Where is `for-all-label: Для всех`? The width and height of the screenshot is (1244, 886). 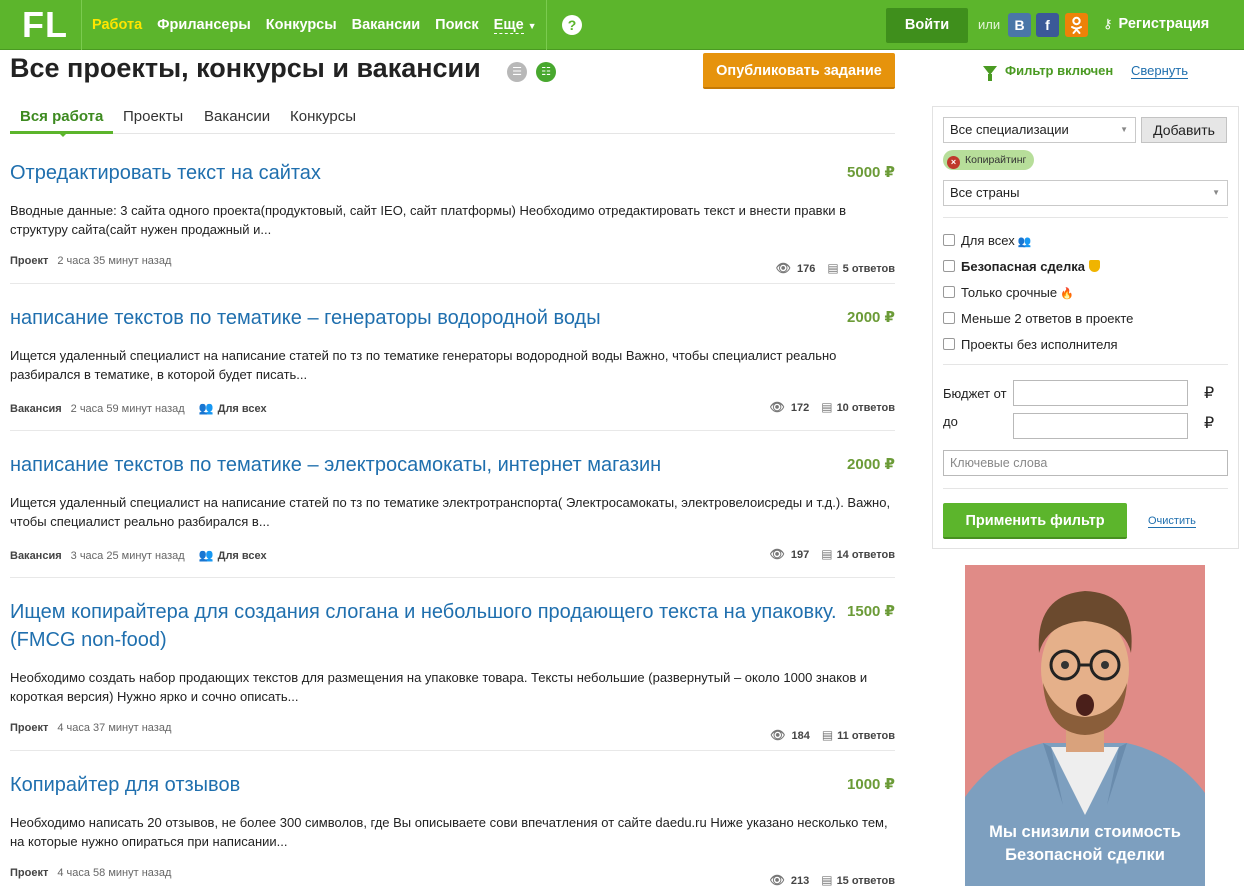 for-all-label: Для всех is located at coordinates (242, 556).